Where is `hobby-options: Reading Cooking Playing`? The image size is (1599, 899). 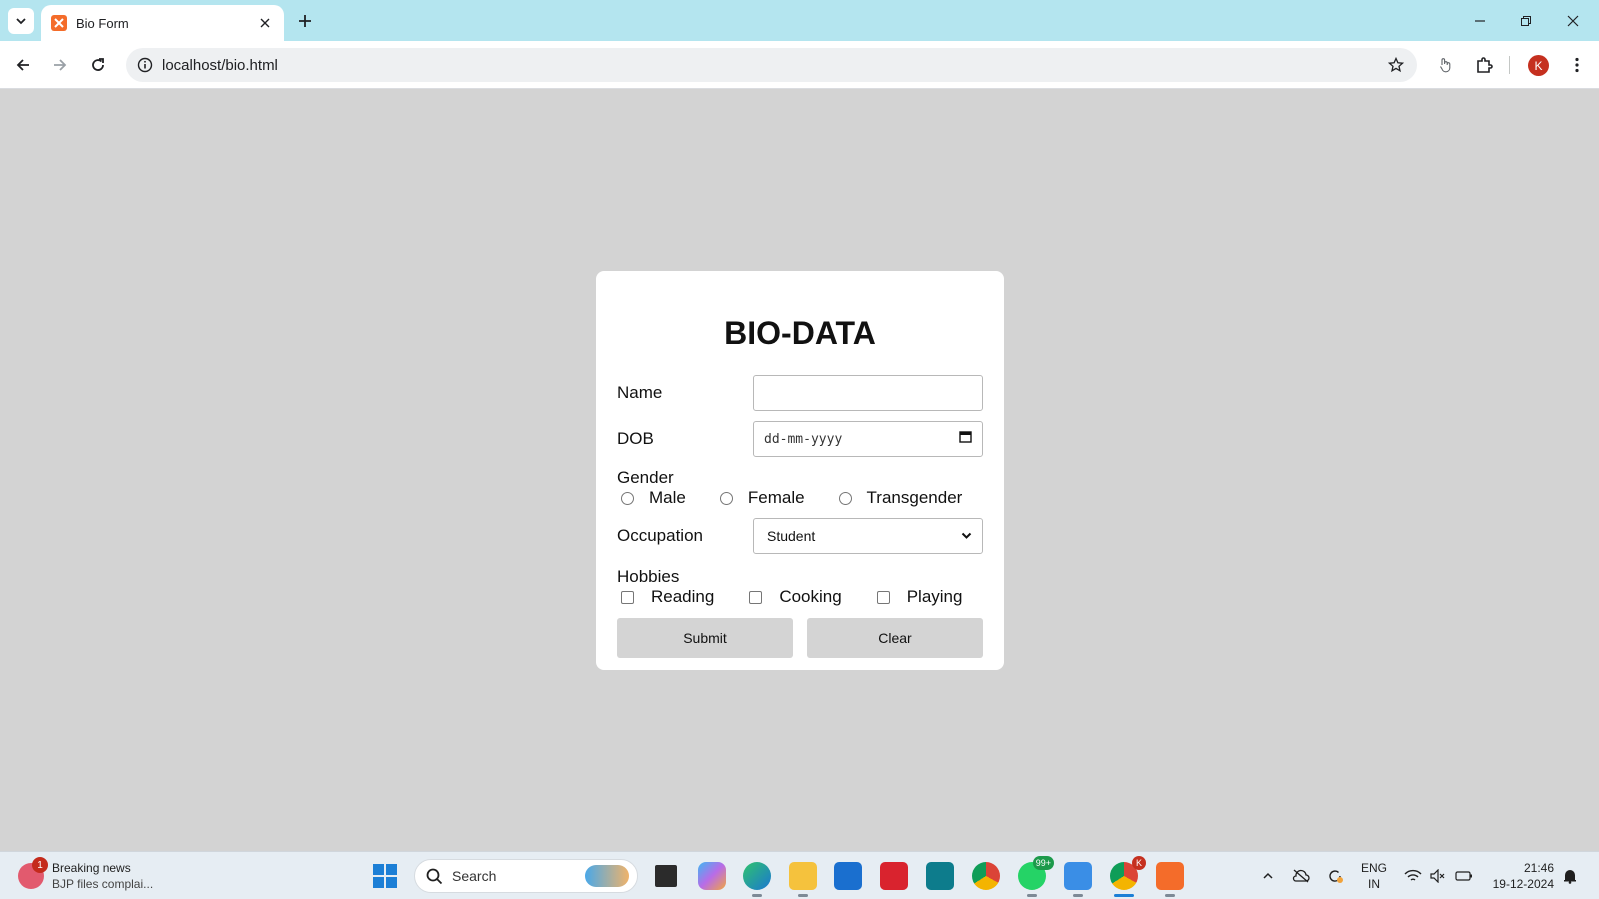 hobby-options: Reading Cooking Playing is located at coordinates (800, 597).